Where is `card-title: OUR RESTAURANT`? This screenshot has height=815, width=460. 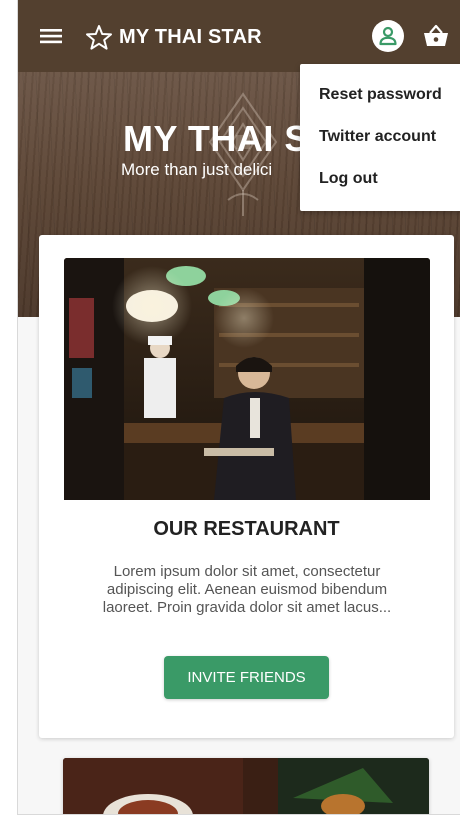
card-title: OUR RESTAURANT is located at coordinates (246, 529).